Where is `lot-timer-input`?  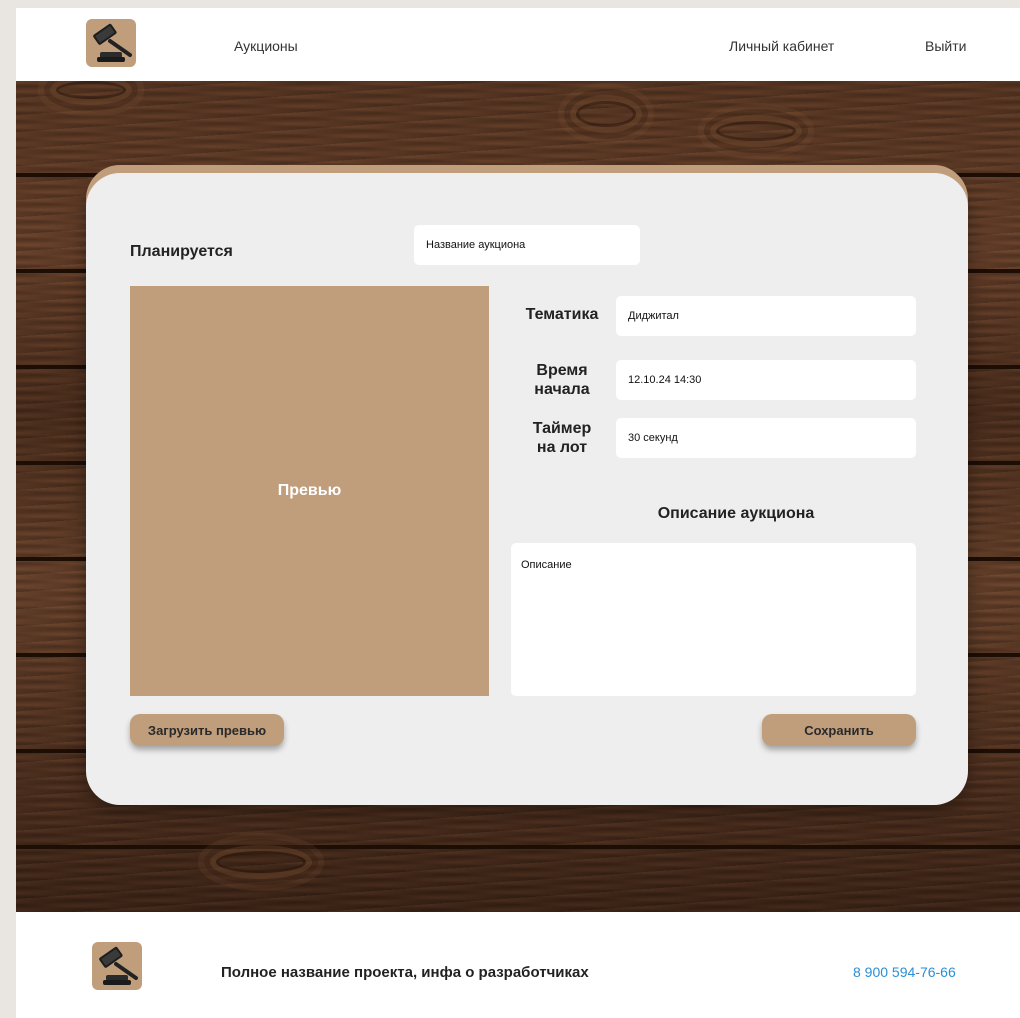 lot-timer-input is located at coordinates (766, 438).